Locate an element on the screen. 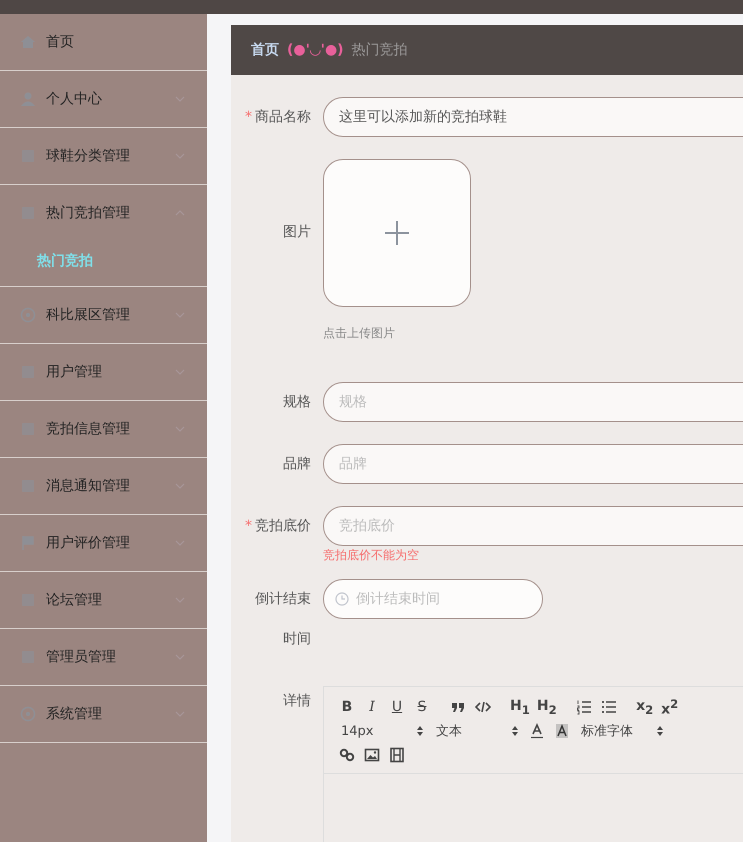 Image resolution: width=743 pixels, height=842 pixels. field-label: 倒计结束时间 is located at coordinates (283, 619).